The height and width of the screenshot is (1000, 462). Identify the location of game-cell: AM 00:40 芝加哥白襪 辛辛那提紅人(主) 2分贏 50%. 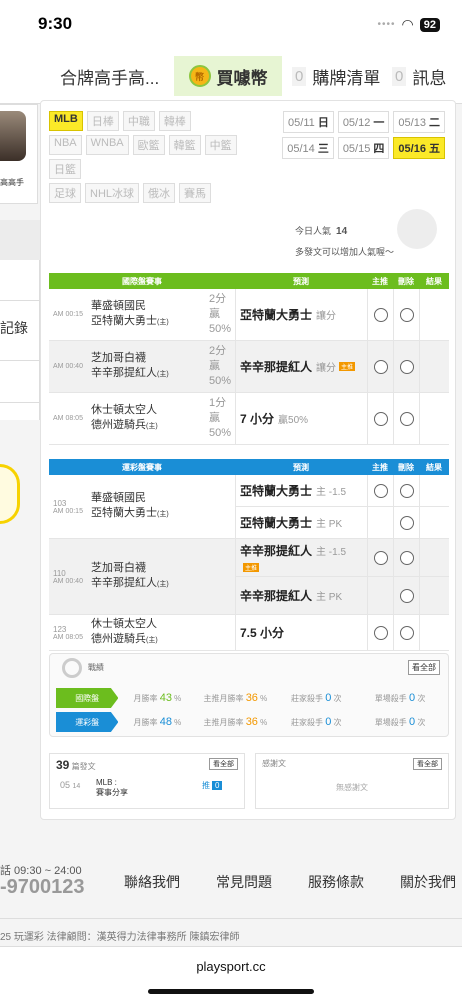
(142, 366).